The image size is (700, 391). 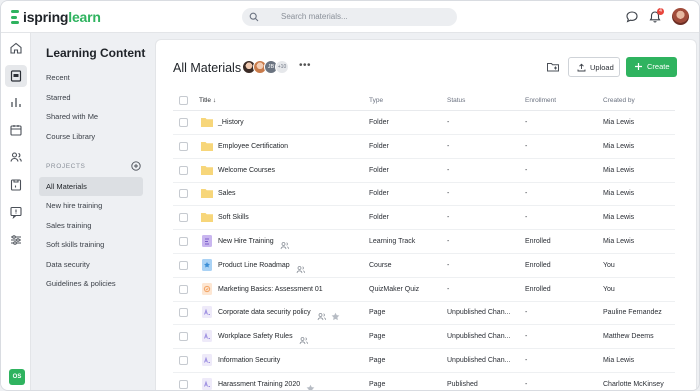 What do you see at coordinates (17, 377) in the screenshot?
I see `account-initials-button: OS` at bounding box center [17, 377].